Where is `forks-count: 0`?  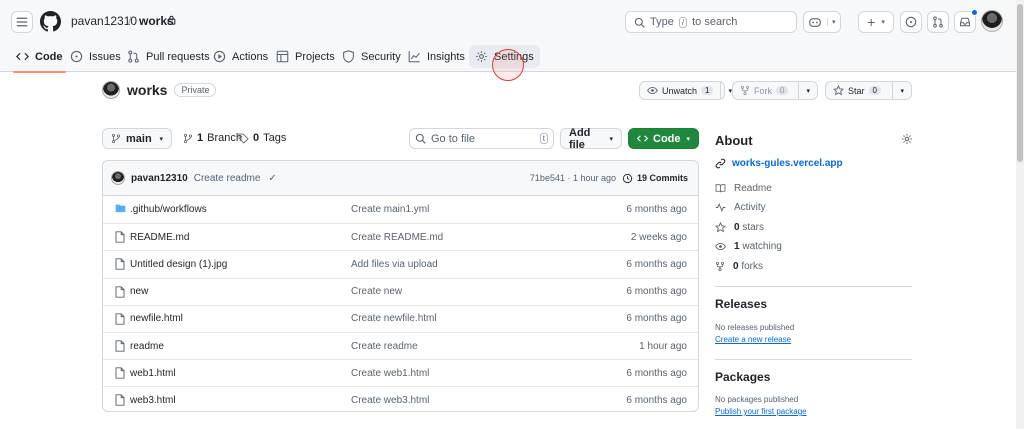 forks-count: 0 is located at coordinates (736, 266).